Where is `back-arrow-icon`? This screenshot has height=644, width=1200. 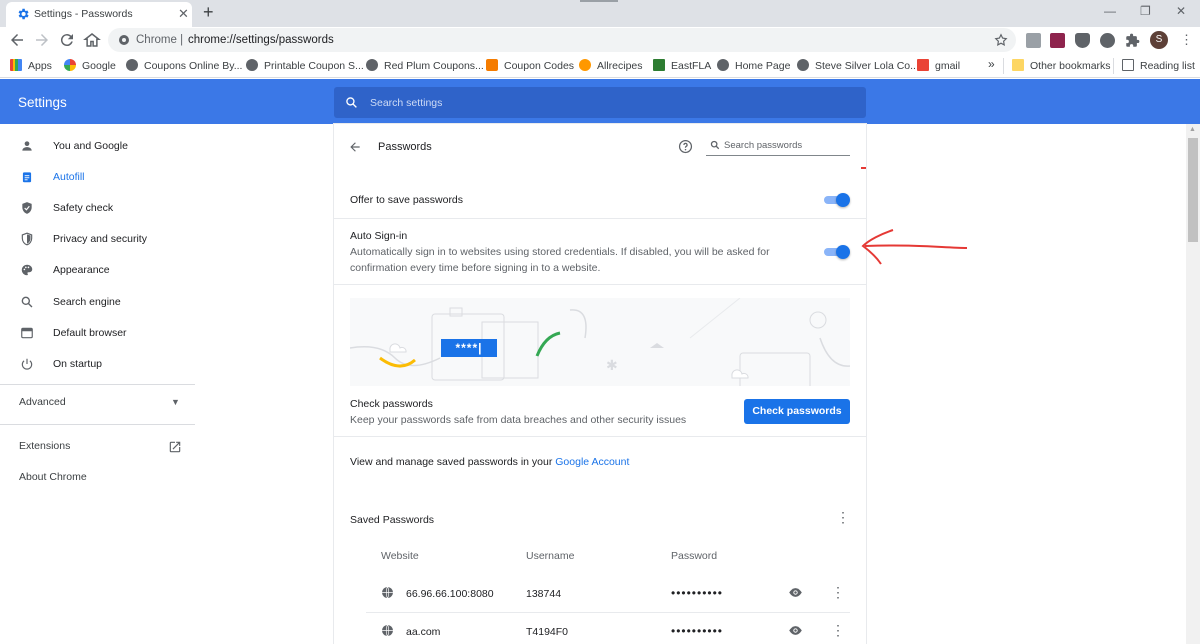
back-arrow-icon is located at coordinates (355, 147).